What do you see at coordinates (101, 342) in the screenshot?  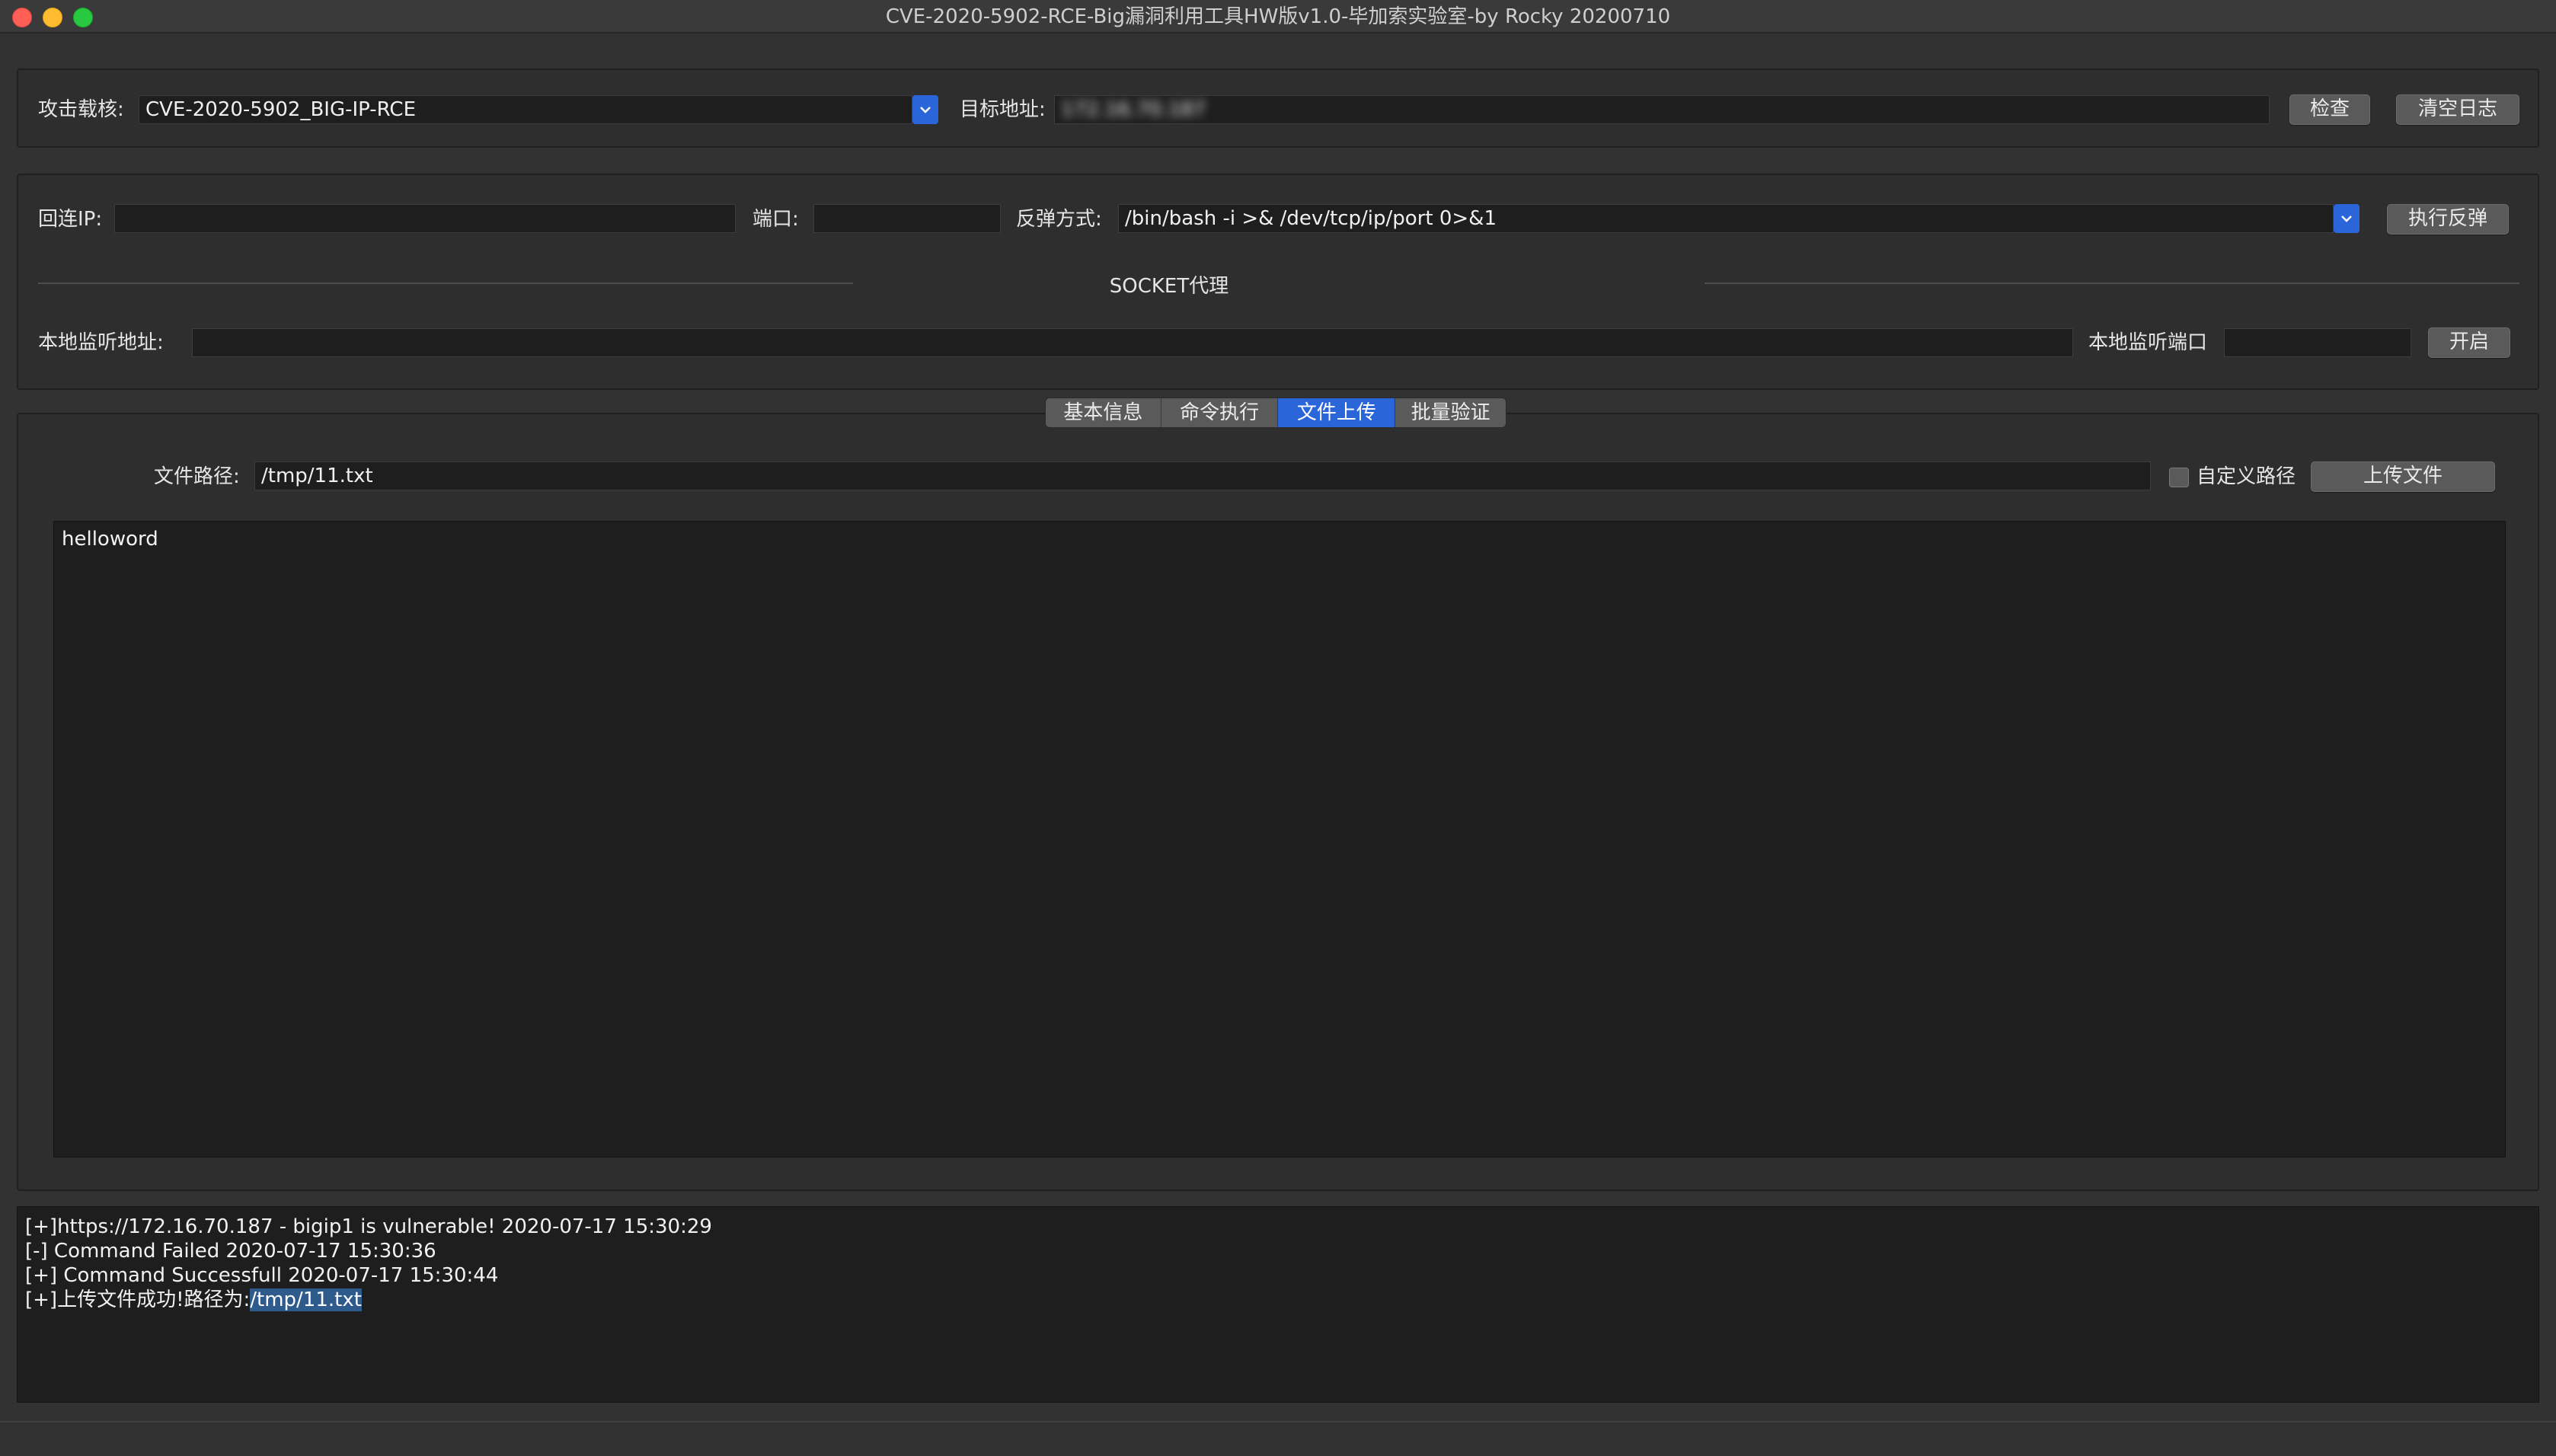 I see `listen-address-label: 本地监听地址:` at bounding box center [101, 342].